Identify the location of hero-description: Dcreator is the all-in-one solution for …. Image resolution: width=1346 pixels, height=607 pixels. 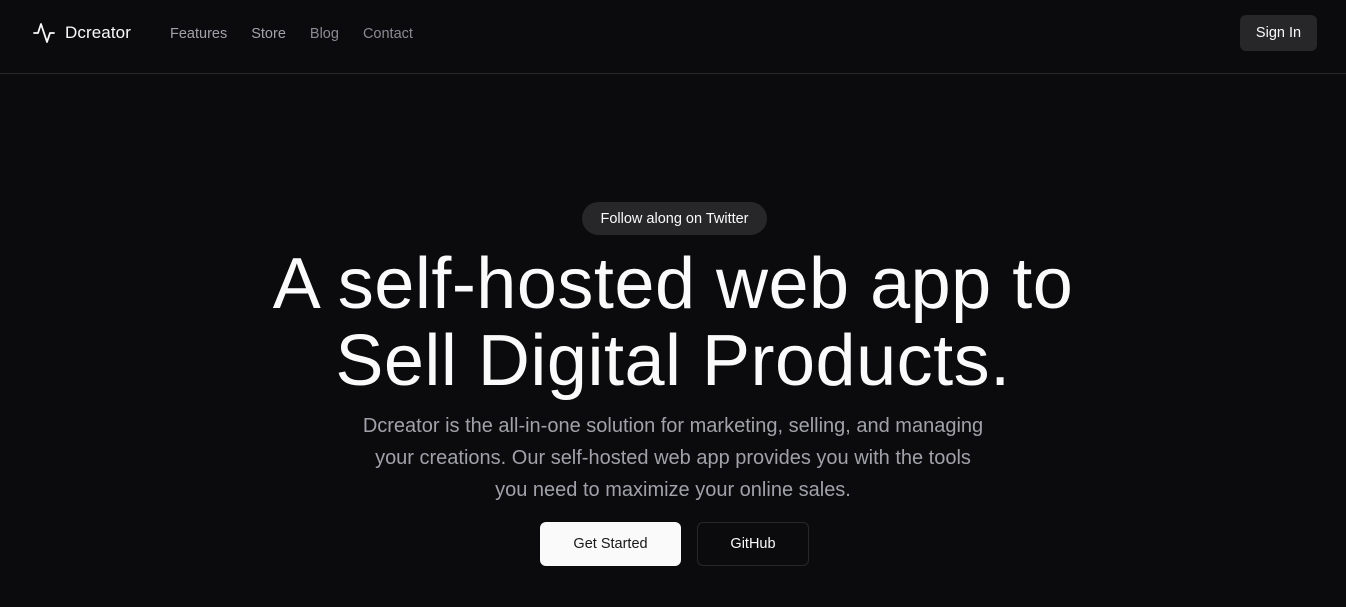
(673, 458).